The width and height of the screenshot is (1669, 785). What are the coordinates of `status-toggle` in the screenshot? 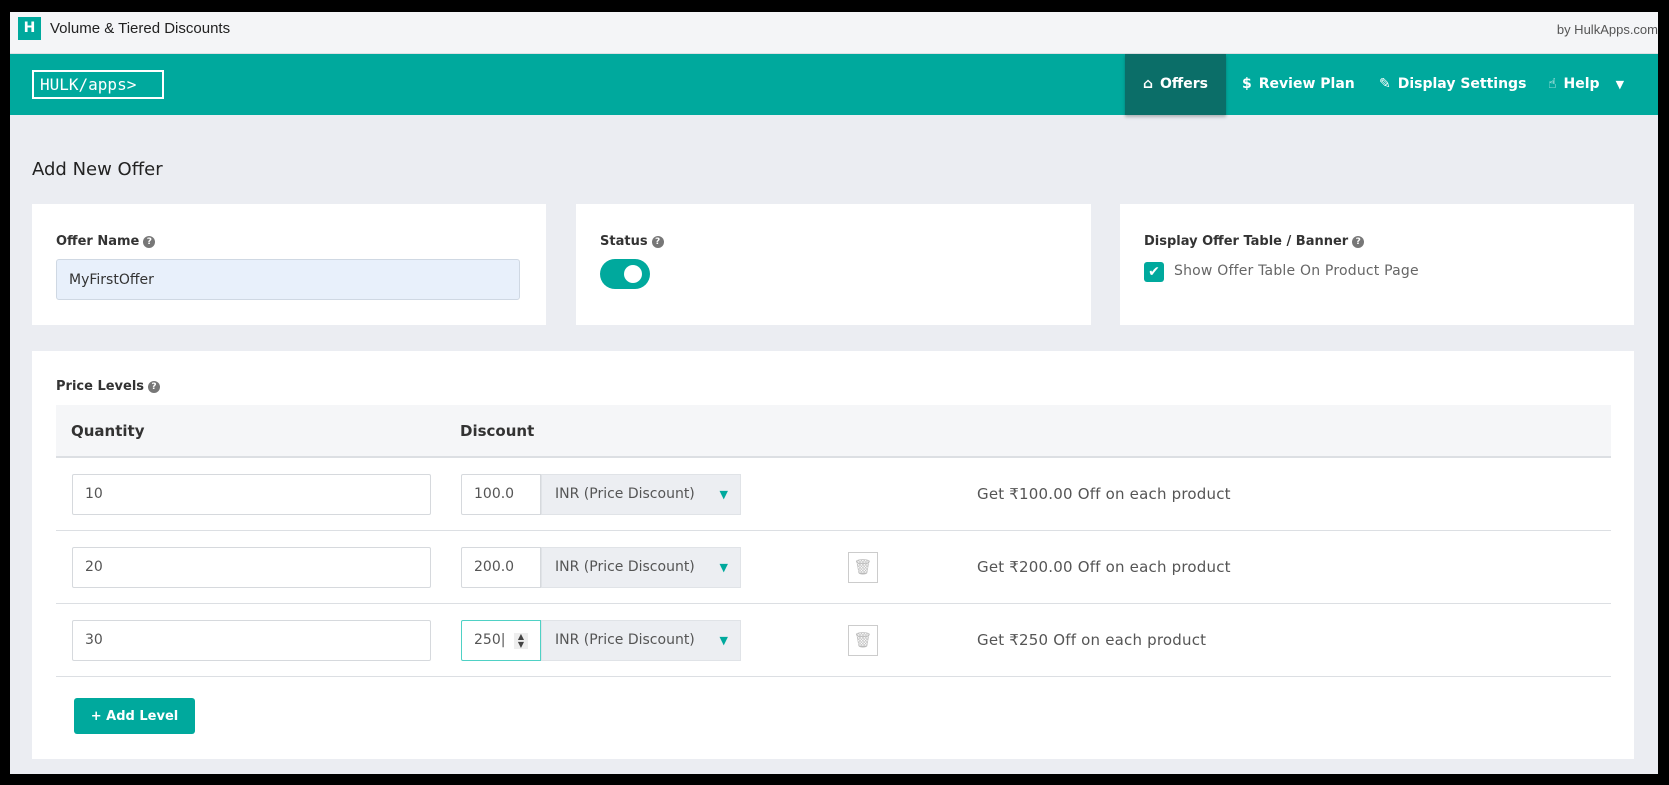 It's located at (625, 274).